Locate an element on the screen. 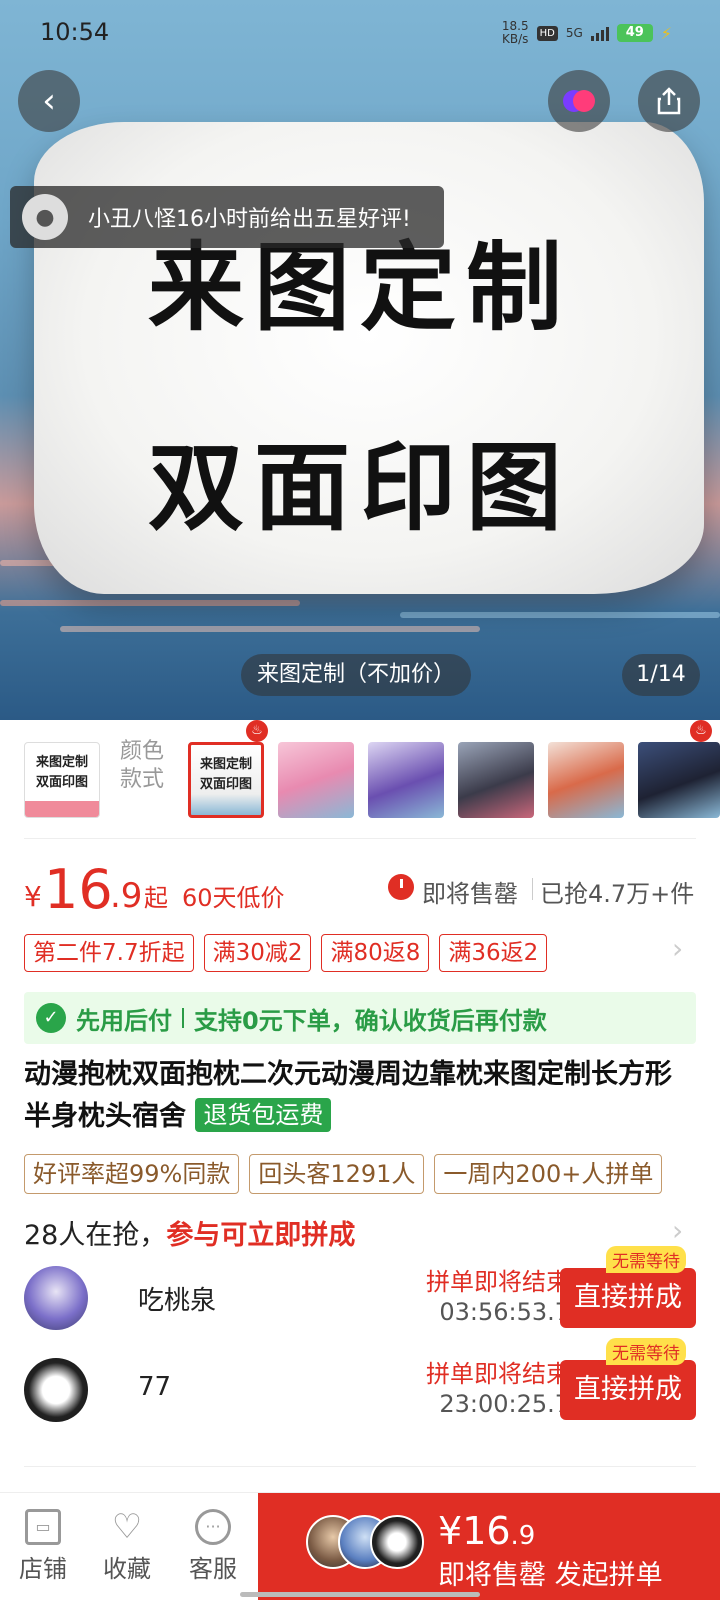  low-price-note: 60天低价 is located at coordinates (233, 898).